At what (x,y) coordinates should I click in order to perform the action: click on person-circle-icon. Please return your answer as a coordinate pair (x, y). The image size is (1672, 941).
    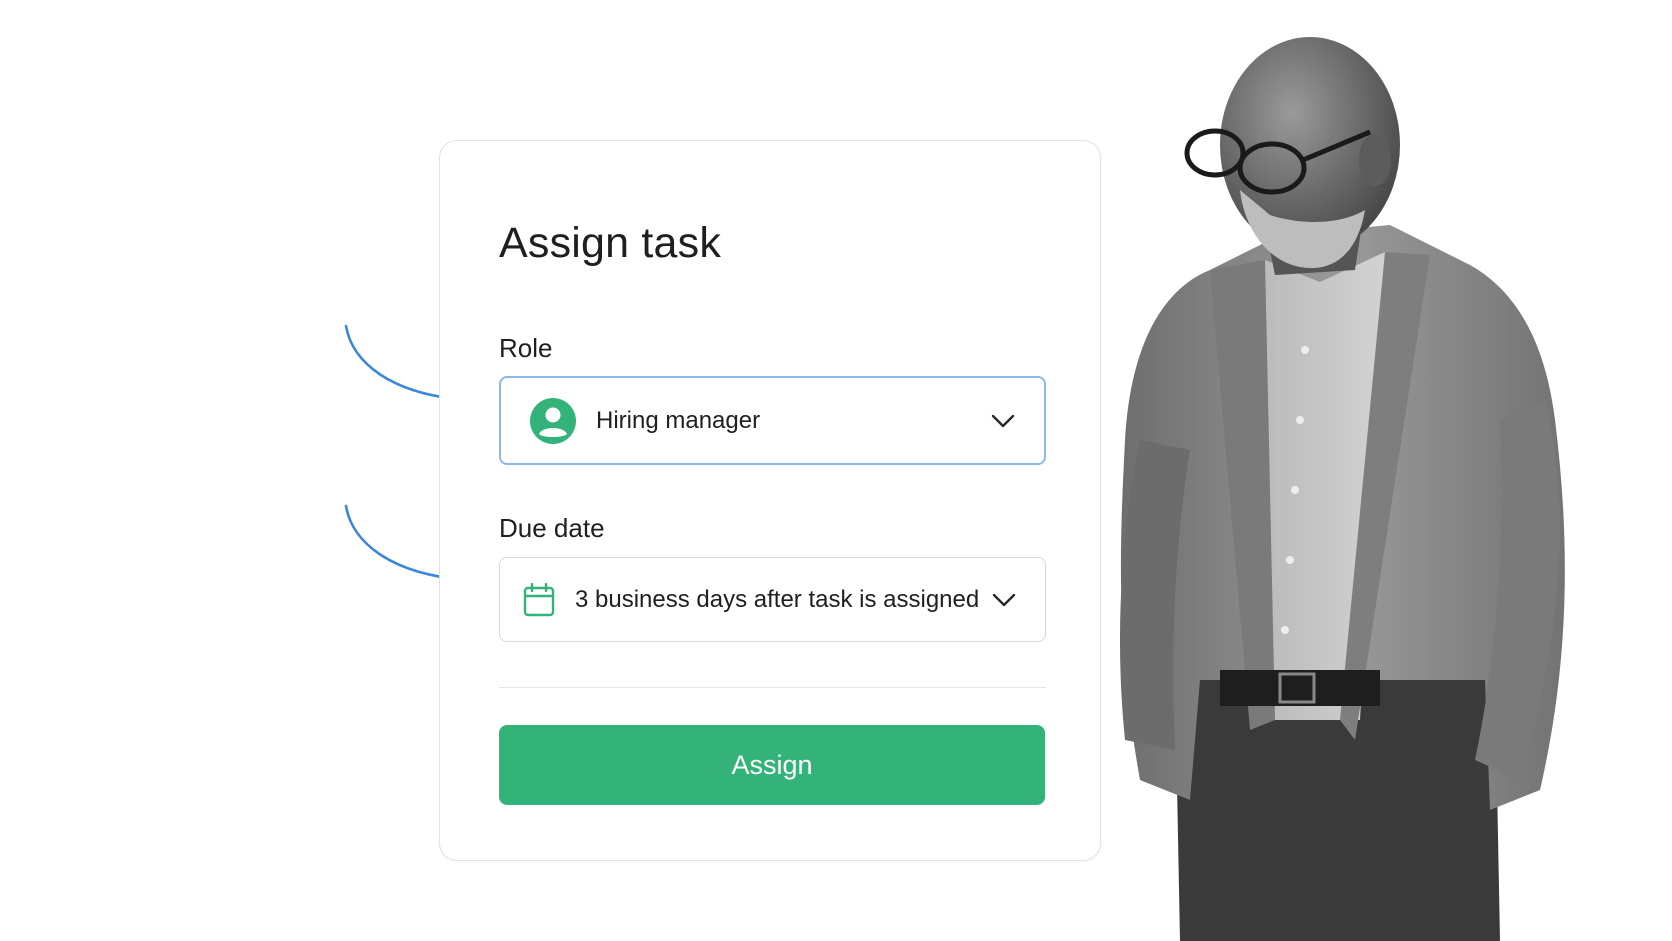
    Looking at the image, I should click on (553, 420).